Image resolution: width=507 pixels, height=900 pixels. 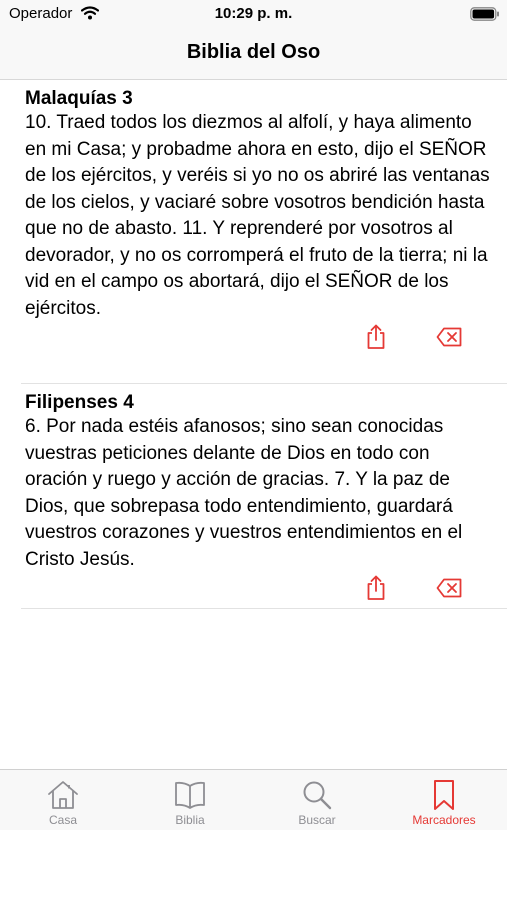 I want to click on status-time: 10:29 p. m., so click(x=253, y=13).